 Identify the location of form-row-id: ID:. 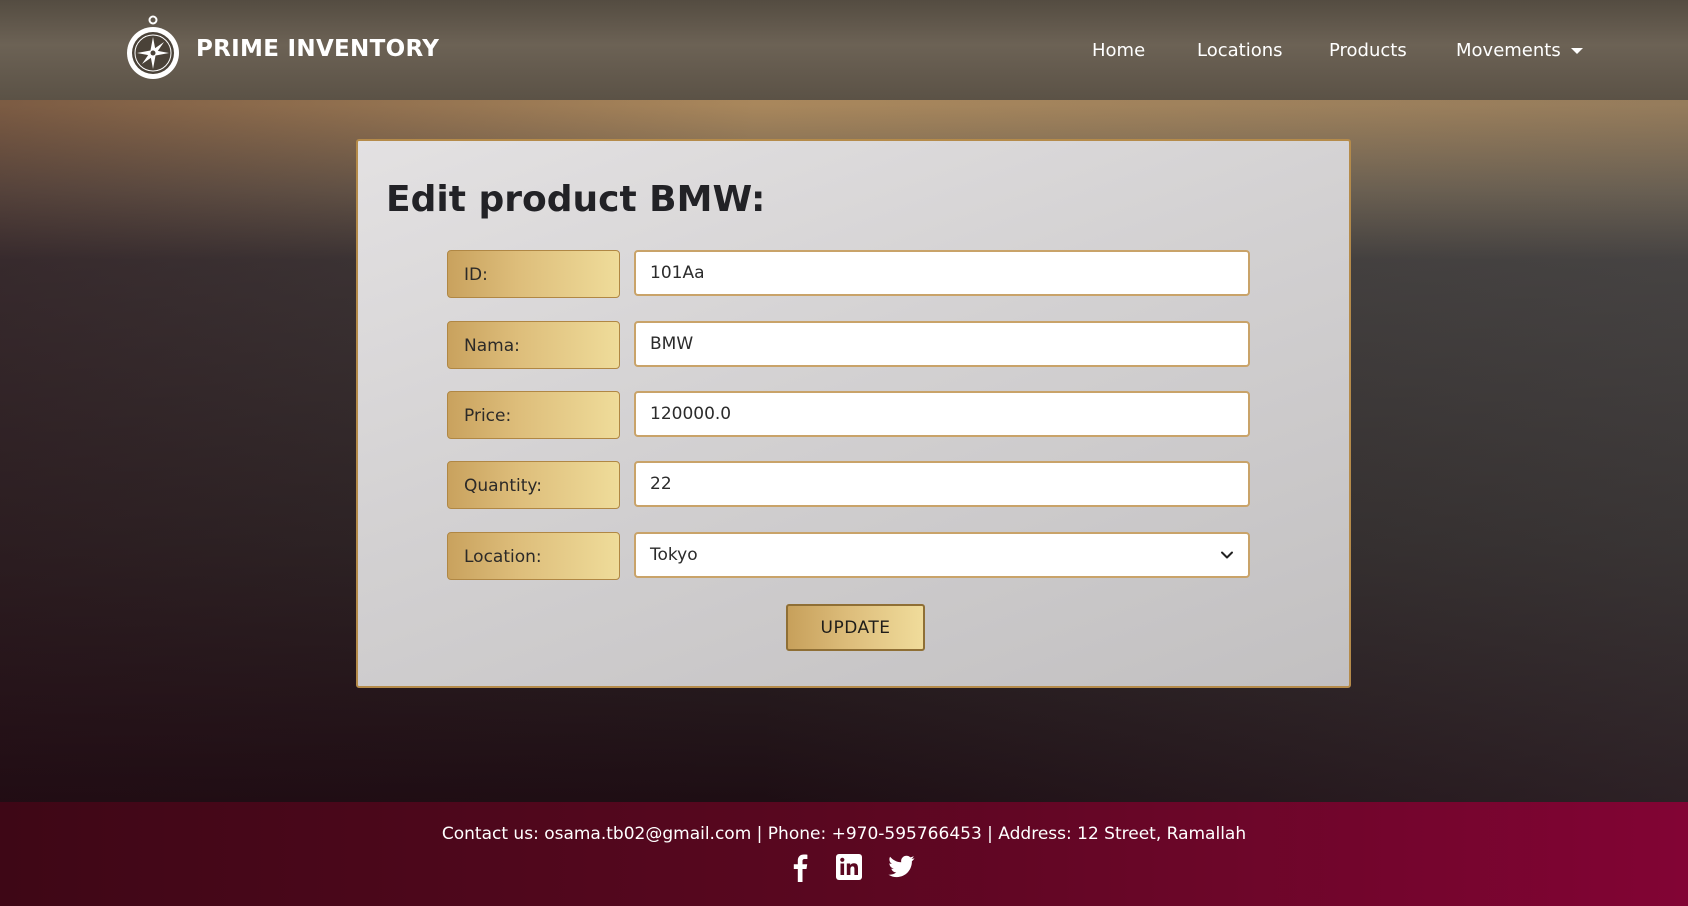
(849, 274).